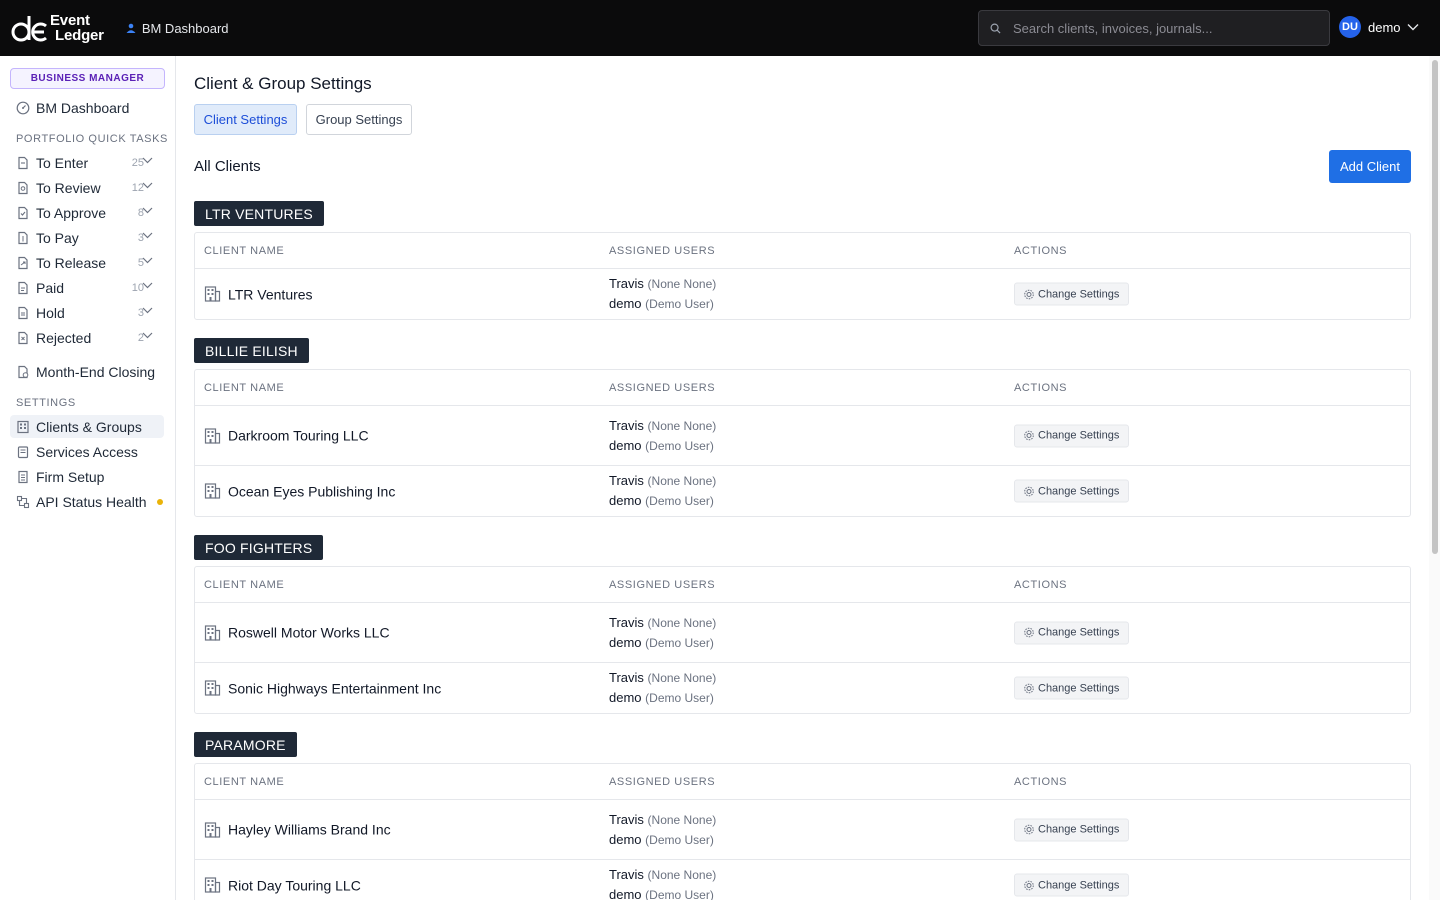  I want to click on assigned-user: demo (Demo User), so click(662, 698).